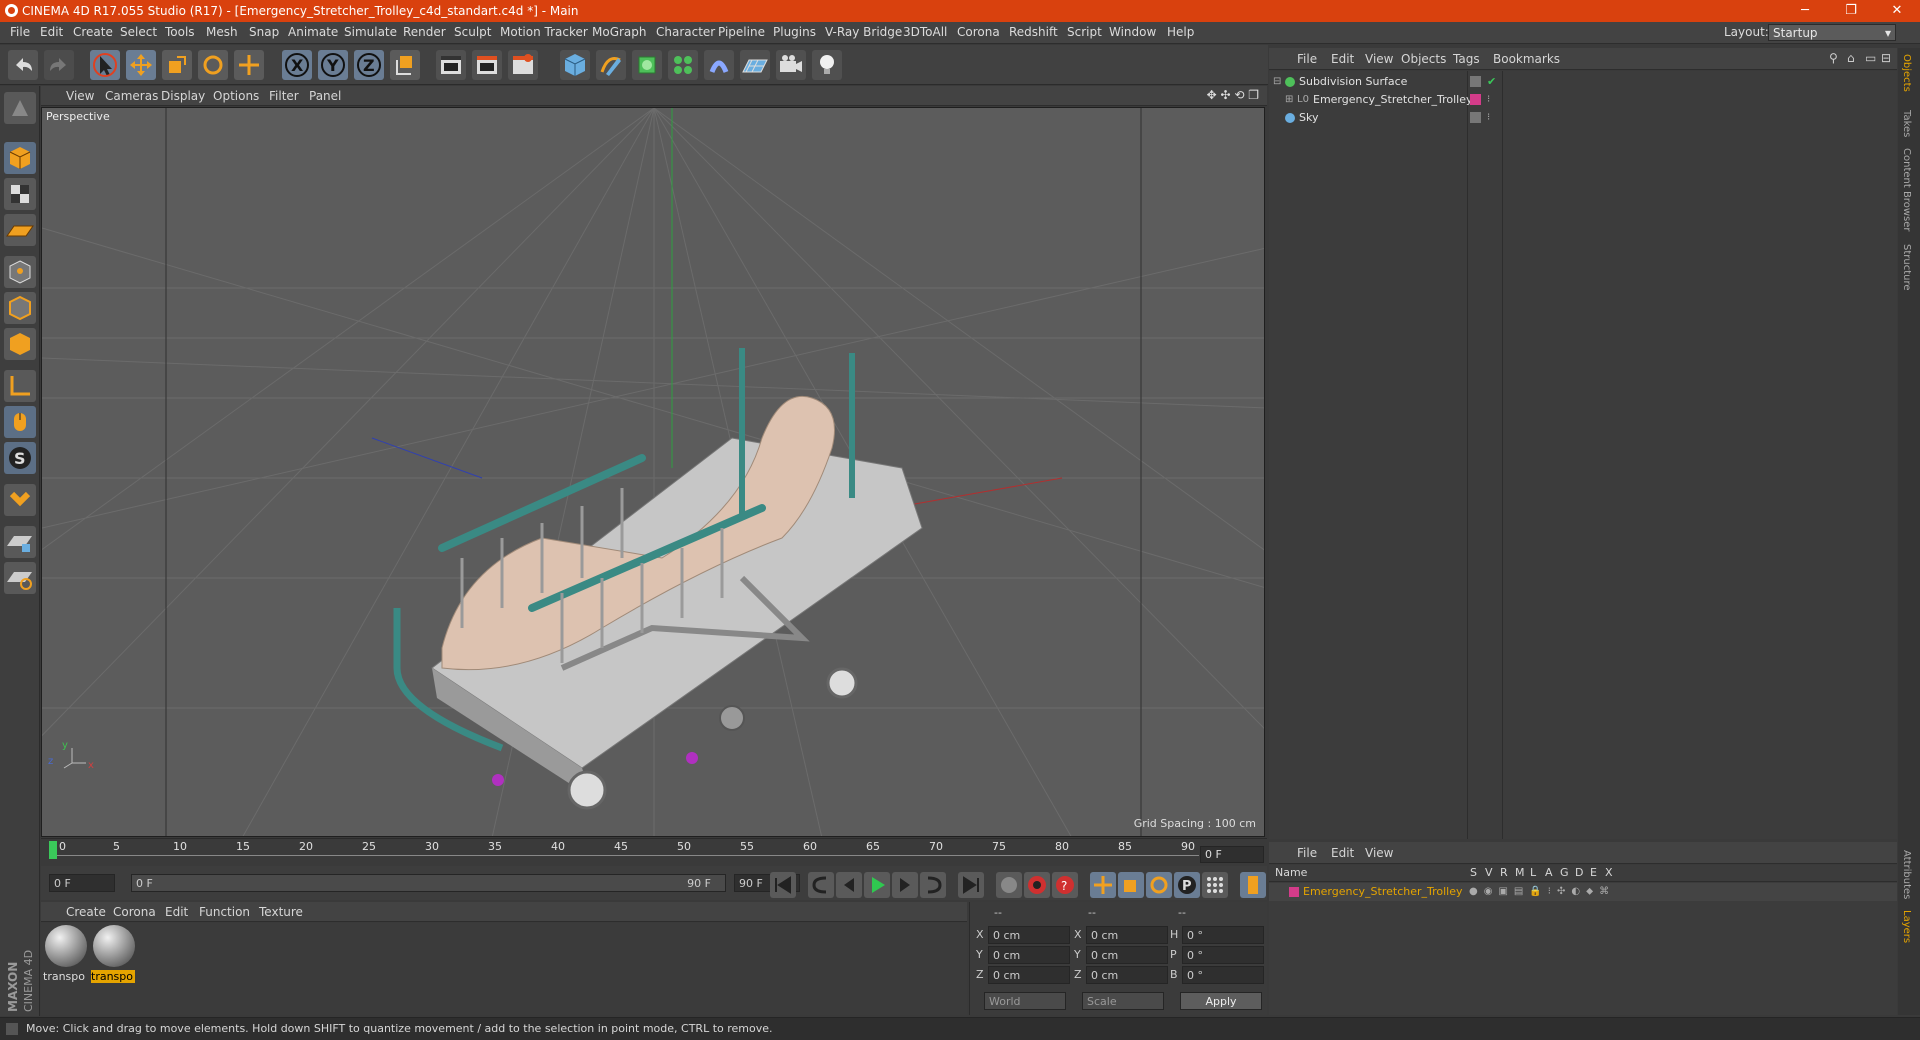  What do you see at coordinates (794, 32) in the screenshot?
I see `menu-plugins: Plugins` at bounding box center [794, 32].